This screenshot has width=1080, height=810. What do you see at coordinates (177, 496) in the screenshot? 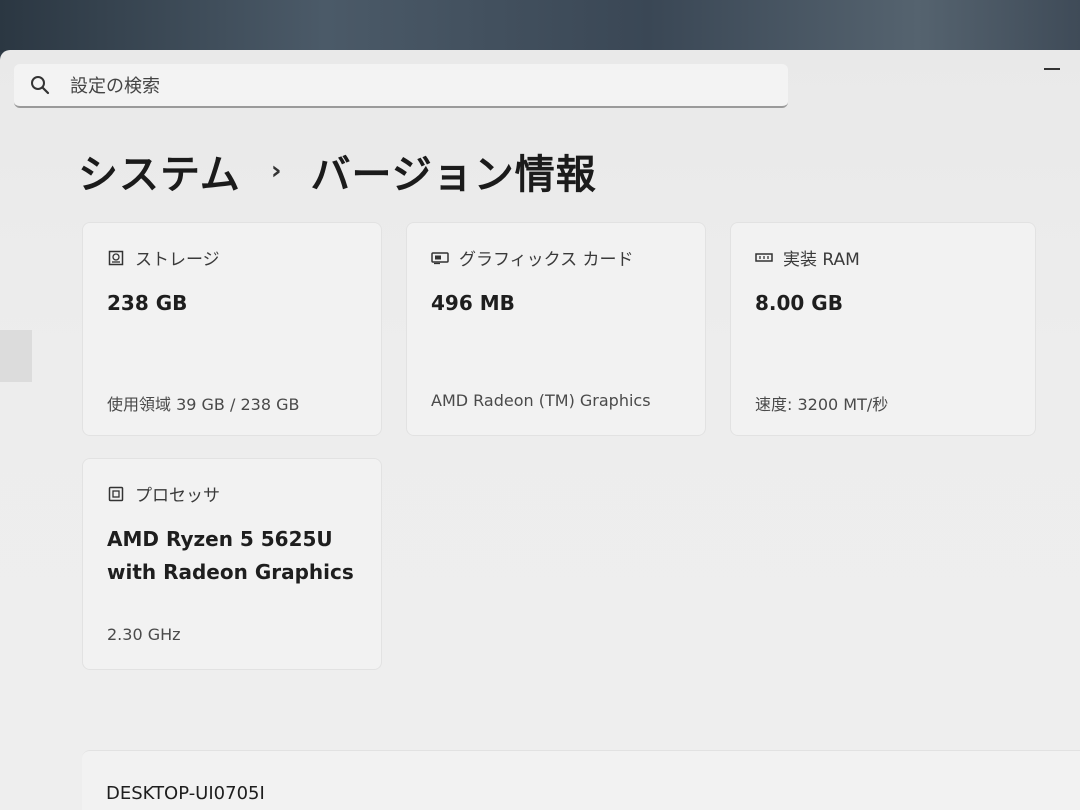
I see `processor-label: プロセッサ` at bounding box center [177, 496].